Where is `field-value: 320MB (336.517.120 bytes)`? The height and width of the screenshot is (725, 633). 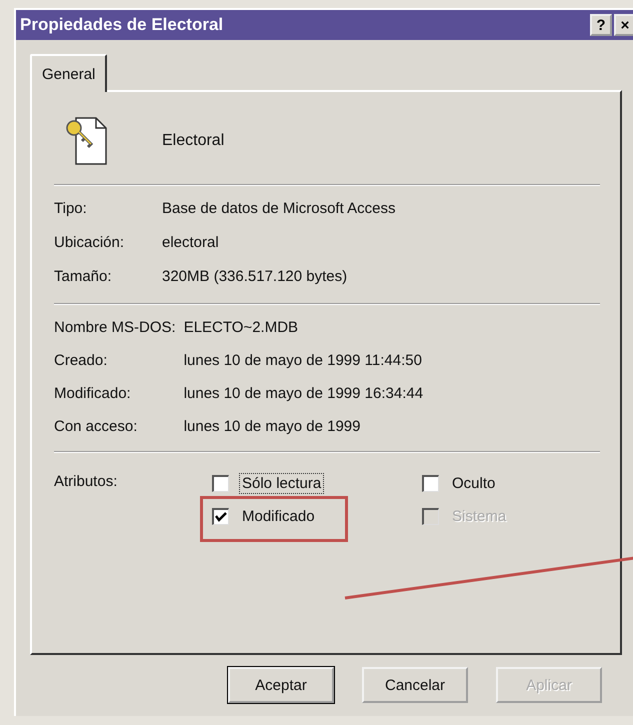 field-value: 320MB (336.517.120 bytes) is located at coordinates (255, 276).